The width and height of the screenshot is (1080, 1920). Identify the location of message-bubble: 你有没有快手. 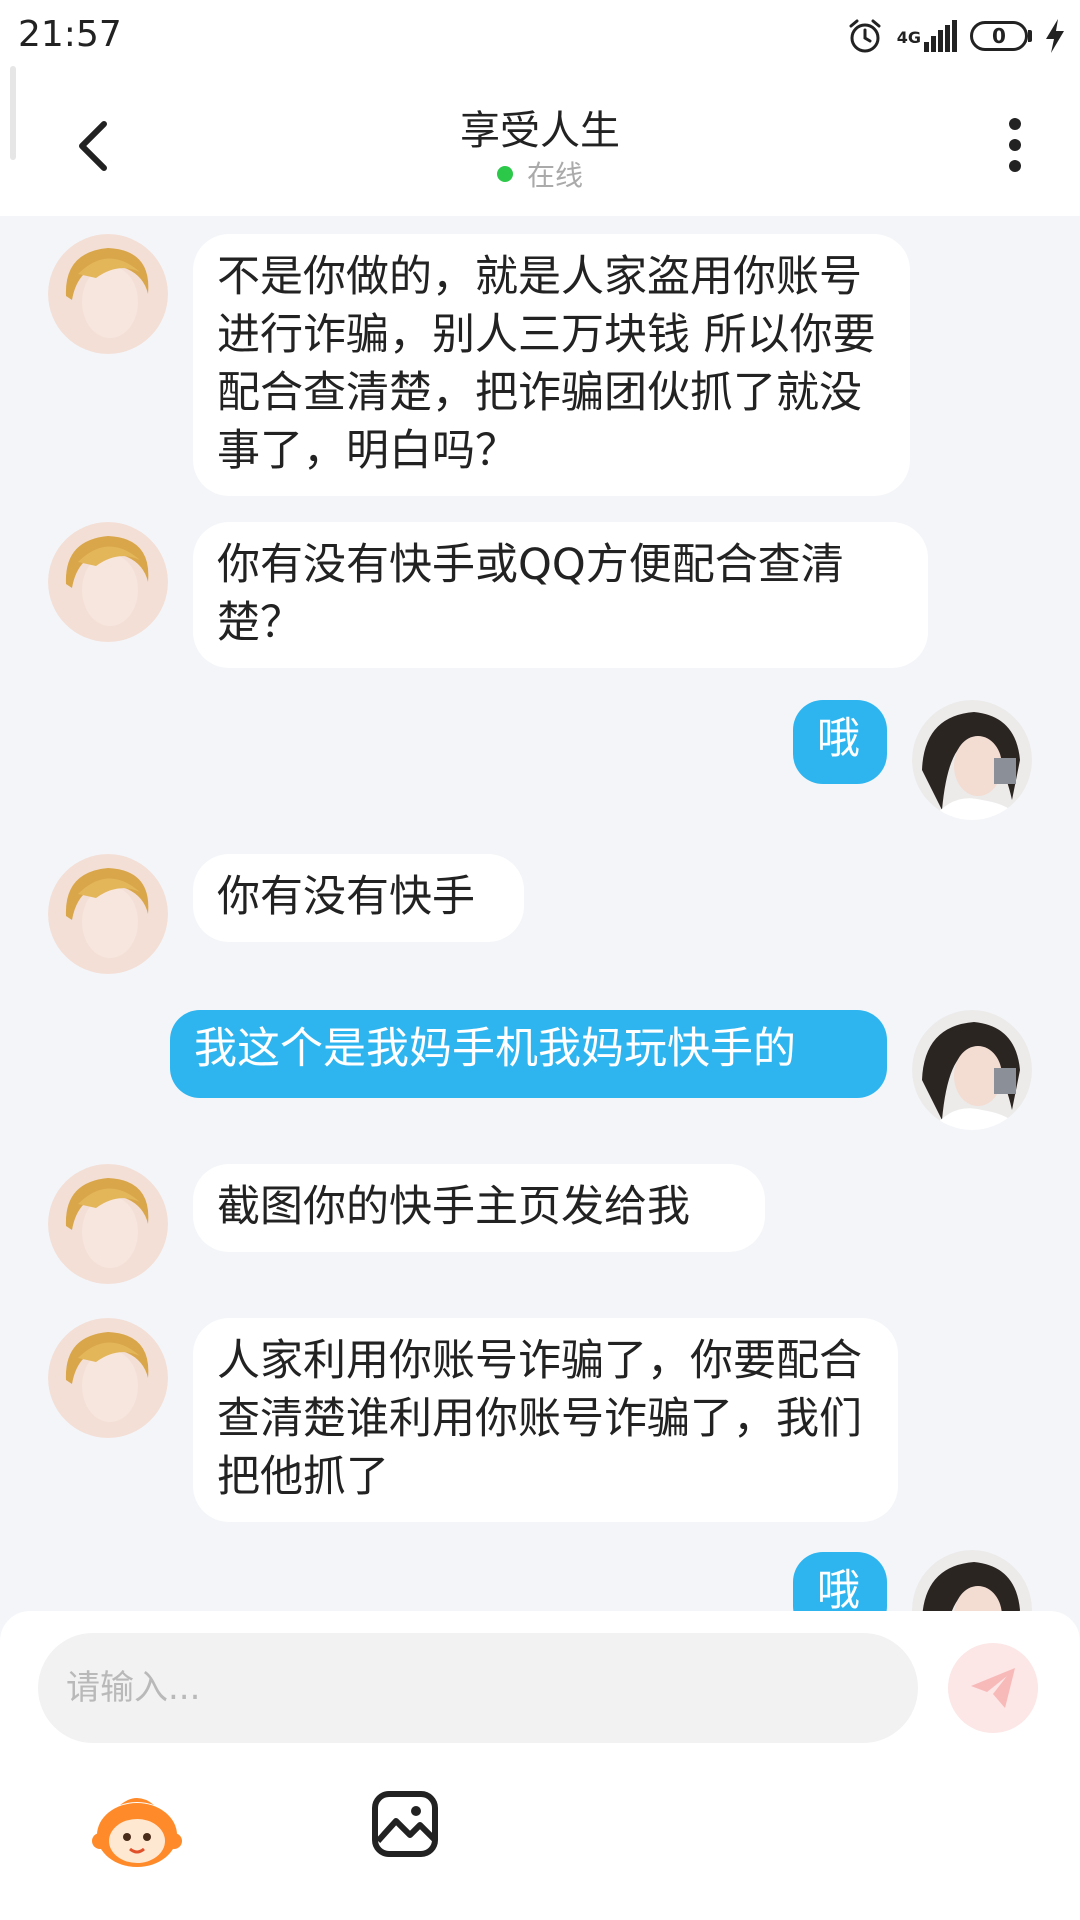
(358, 898).